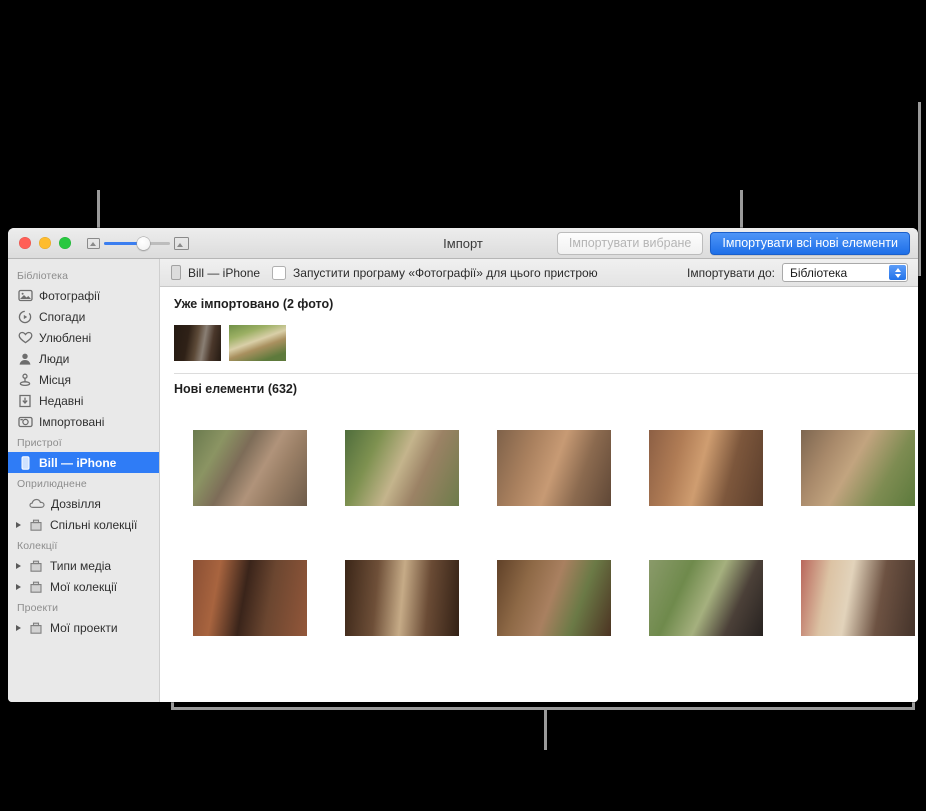 The image size is (926, 811). I want to click on large-thumbnail-icon, so click(181, 243).